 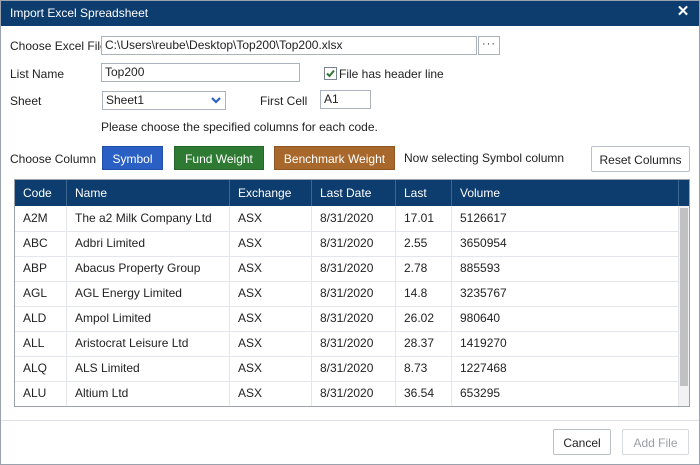 What do you see at coordinates (565, 343) in the screenshot?
I see `cell-volume: 1419270` at bounding box center [565, 343].